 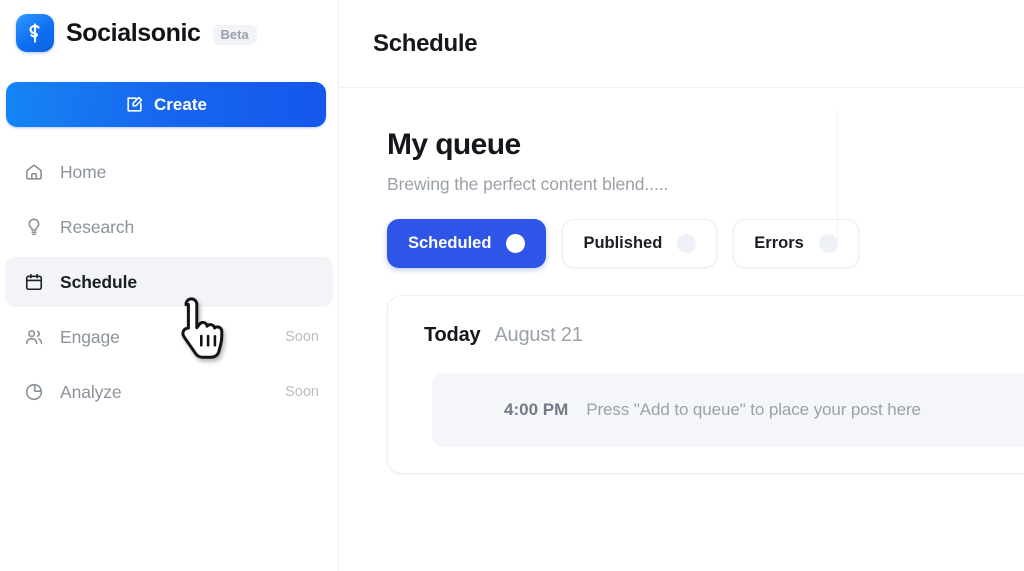 I want to click on tab-errors: Errors, so click(x=796, y=243).